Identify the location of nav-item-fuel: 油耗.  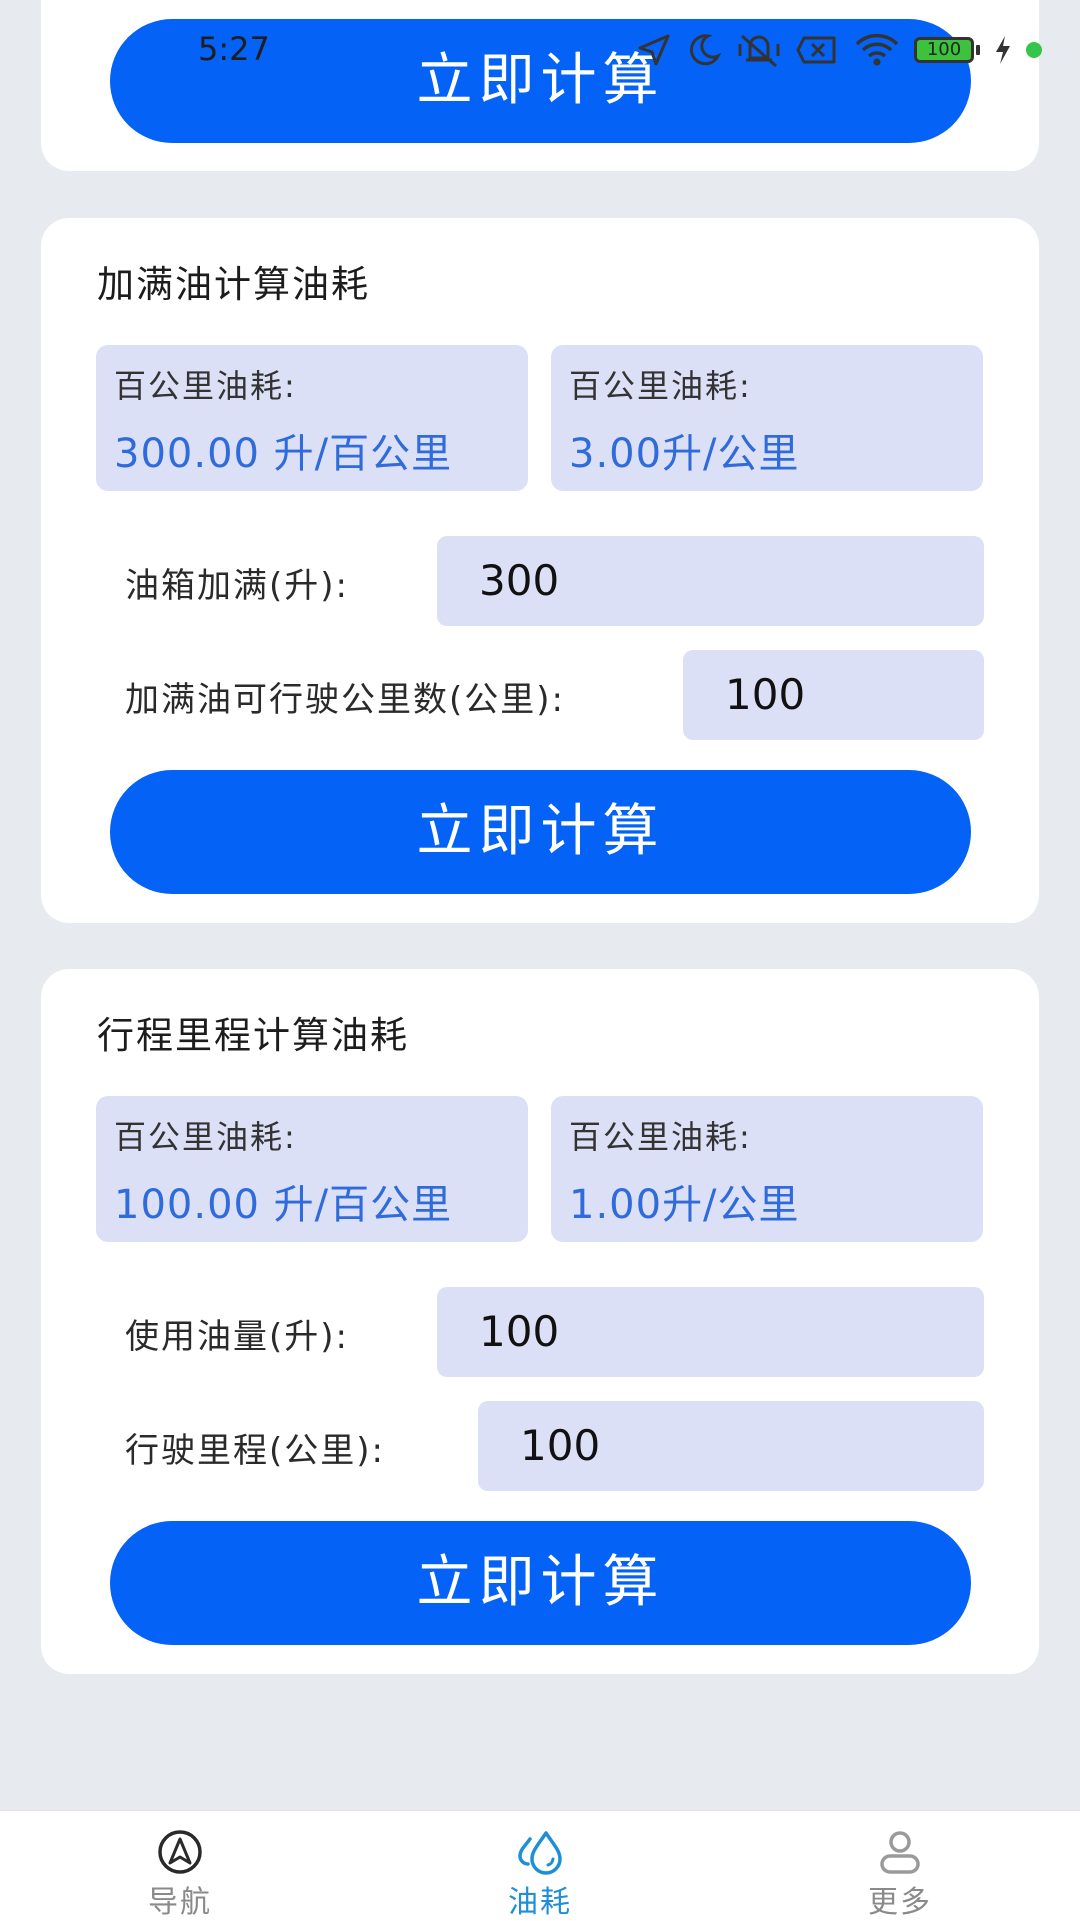
(540, 1866).